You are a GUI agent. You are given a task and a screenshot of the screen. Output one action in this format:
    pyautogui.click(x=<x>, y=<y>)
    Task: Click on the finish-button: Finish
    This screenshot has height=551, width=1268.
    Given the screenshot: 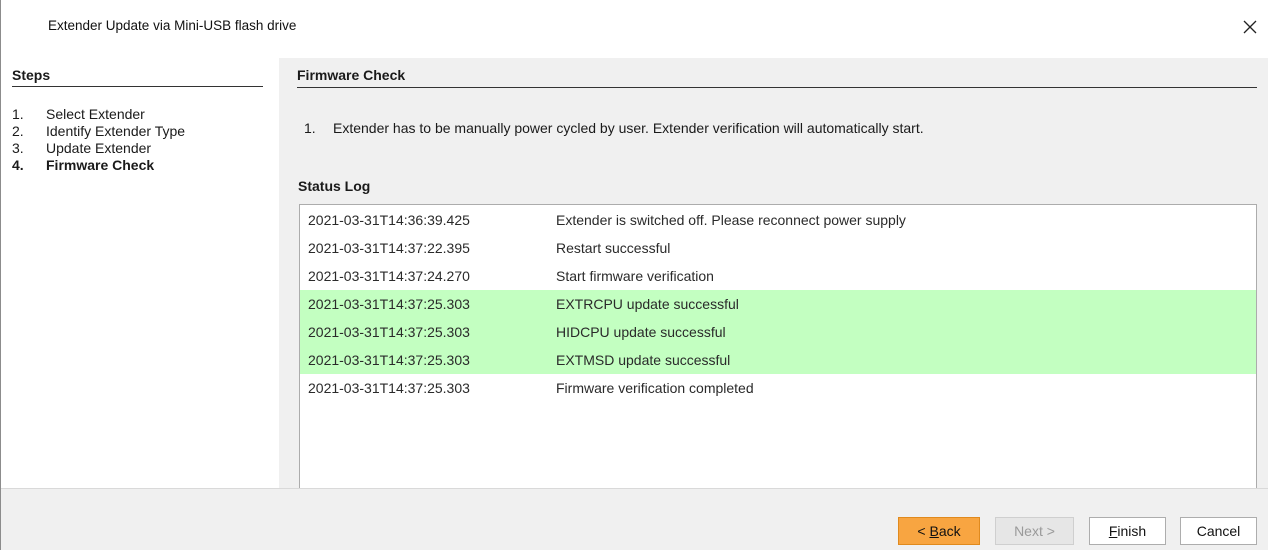 What is the action you would take?
    pyautogui.click(x=1127, y=531)
    